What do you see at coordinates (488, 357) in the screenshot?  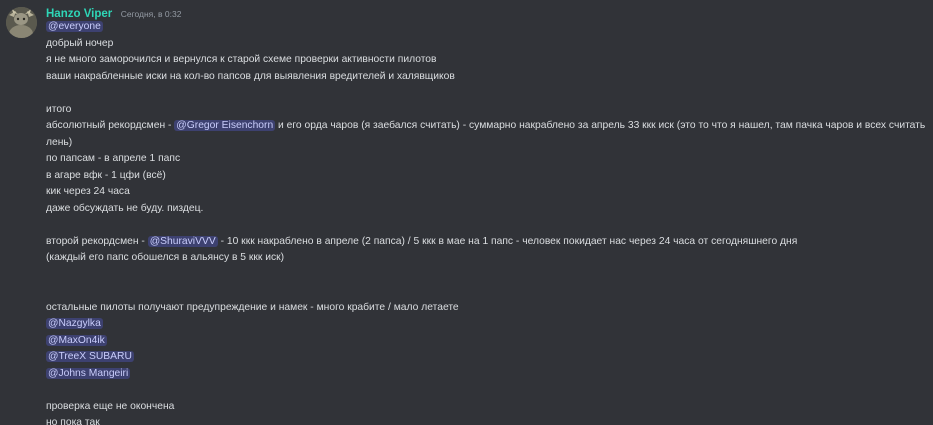 I see `message-line: @TreeX SUBARU` at bounding box center [488, 357].